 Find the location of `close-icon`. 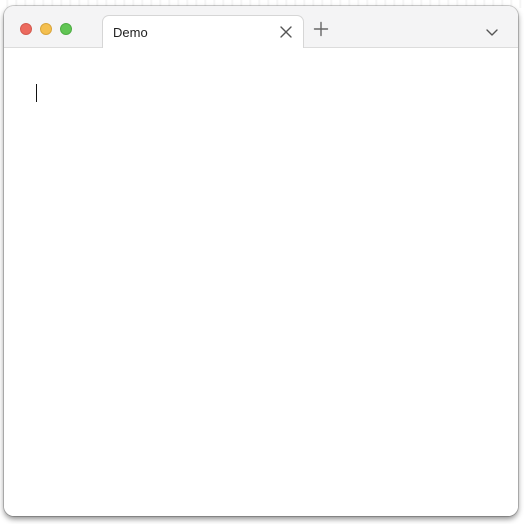

close-icon is located at coordinates (286, 32).